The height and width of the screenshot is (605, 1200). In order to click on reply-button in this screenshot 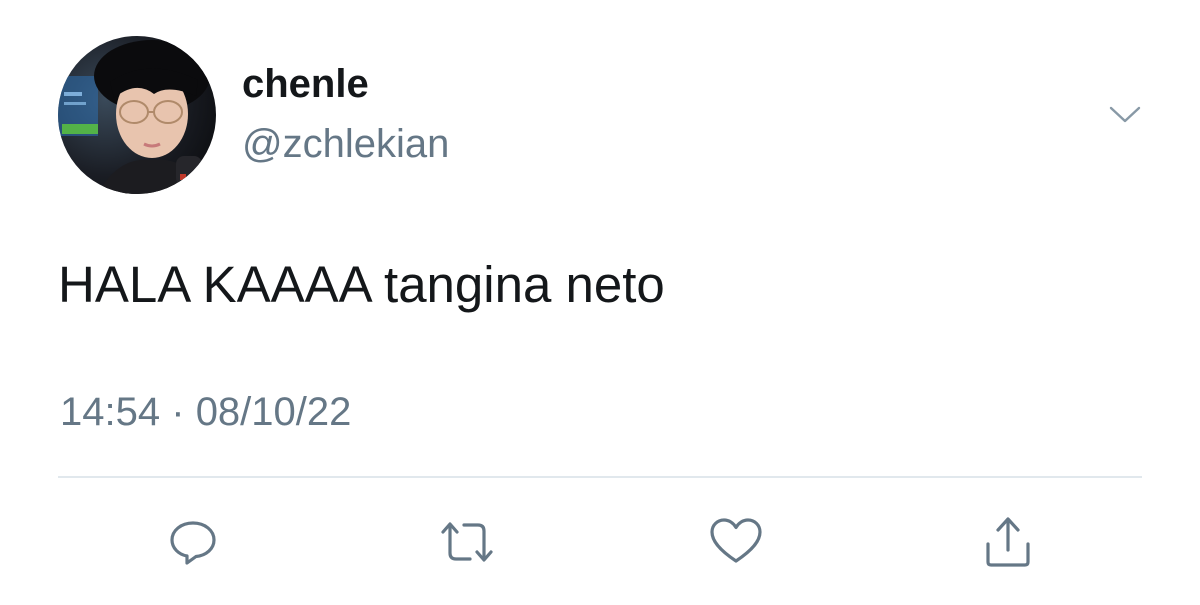, I will do `click(193, 542)`.